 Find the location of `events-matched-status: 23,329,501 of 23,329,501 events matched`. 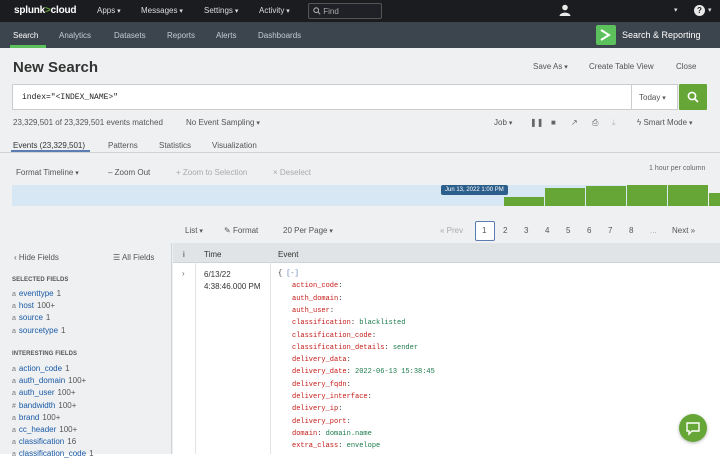

events-matched-status: 23,329,501 of 23,329,501 events matched is located at coordinates (88, 122).